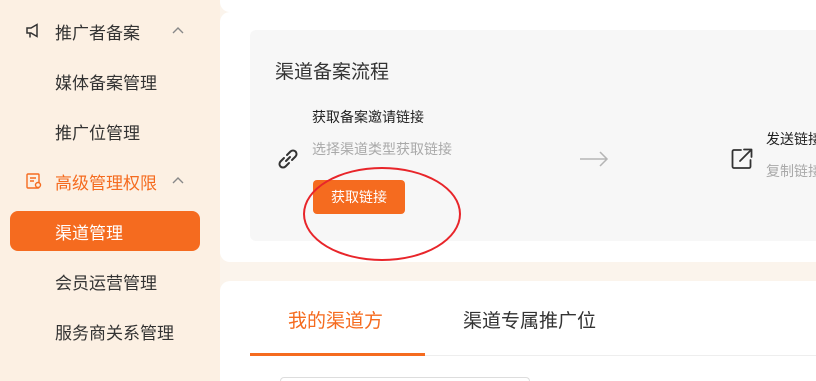 The width and height of the screenshot is (816, 381). I want to click on sidebar-group-label: 高级管理权限, so click(106, 183).